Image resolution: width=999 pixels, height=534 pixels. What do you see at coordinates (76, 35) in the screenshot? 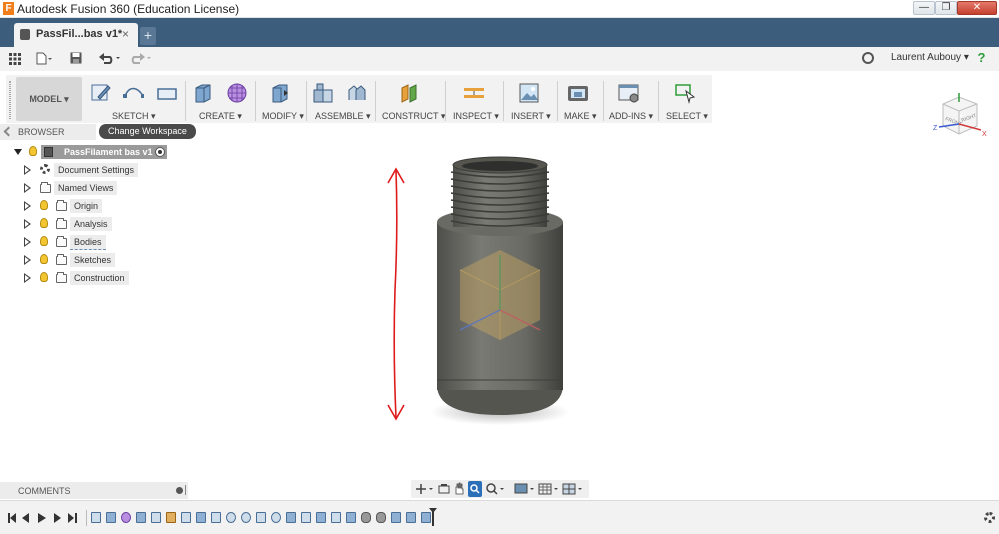
I see `document-tab: PassFil...bas v1* ×` at bounding box center [76, 35].